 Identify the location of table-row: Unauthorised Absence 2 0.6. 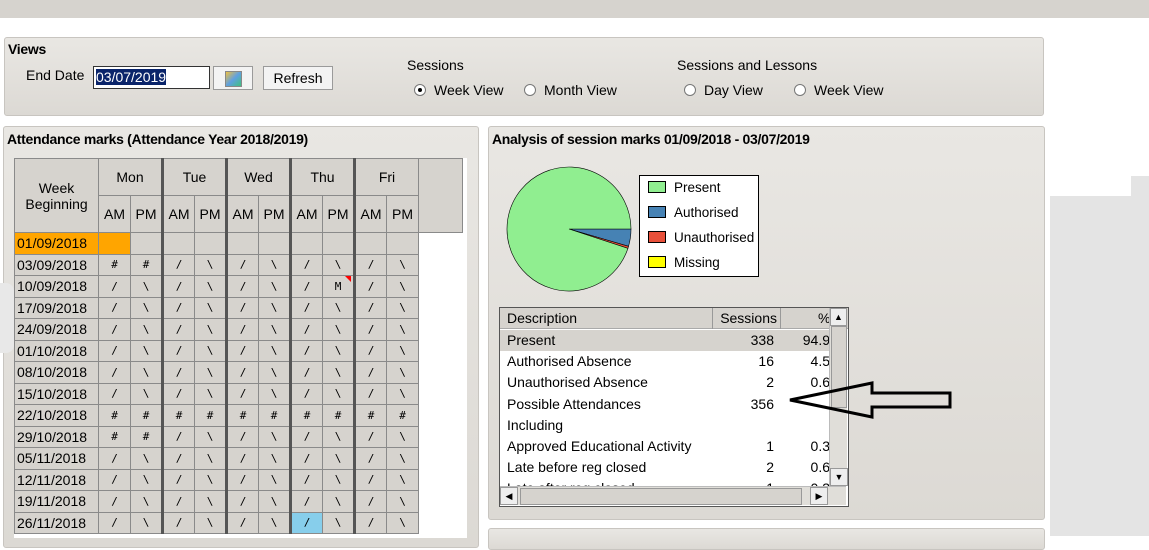
(665, 382).